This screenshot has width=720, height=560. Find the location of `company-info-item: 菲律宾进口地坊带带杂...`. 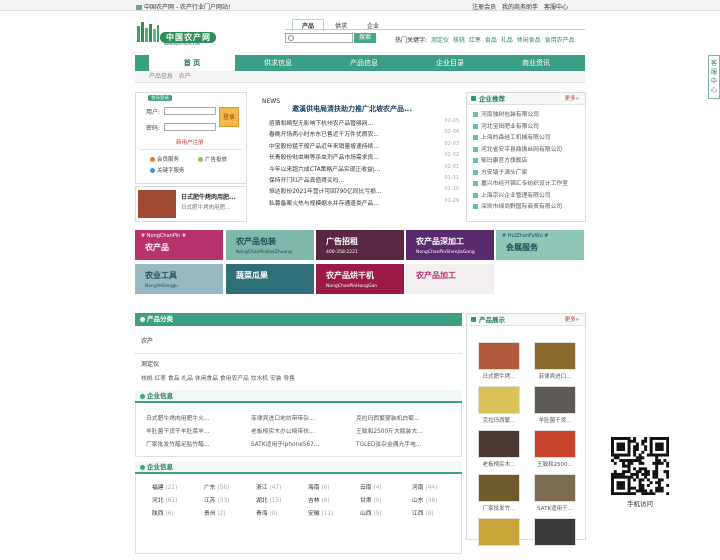

company-info-item: 菲律宾进口地坊带带杂... is located at coordinates (283, 417).